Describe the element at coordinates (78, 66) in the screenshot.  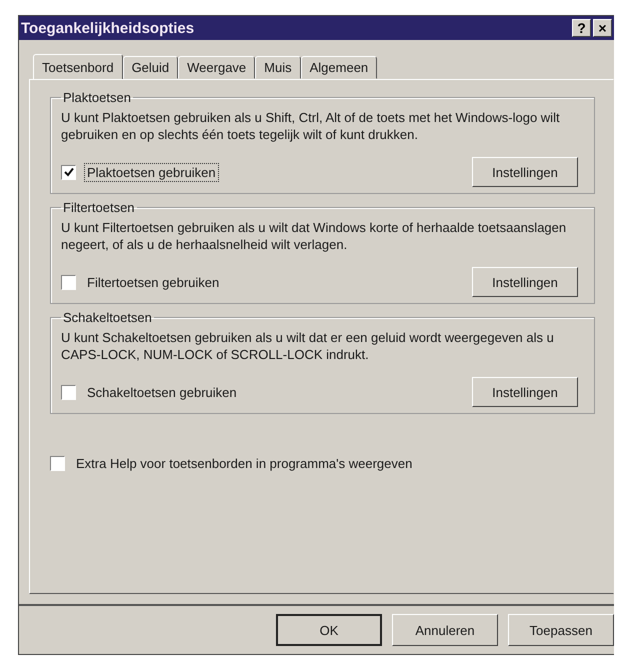
I see `tab: Toetsenbord` at that location.